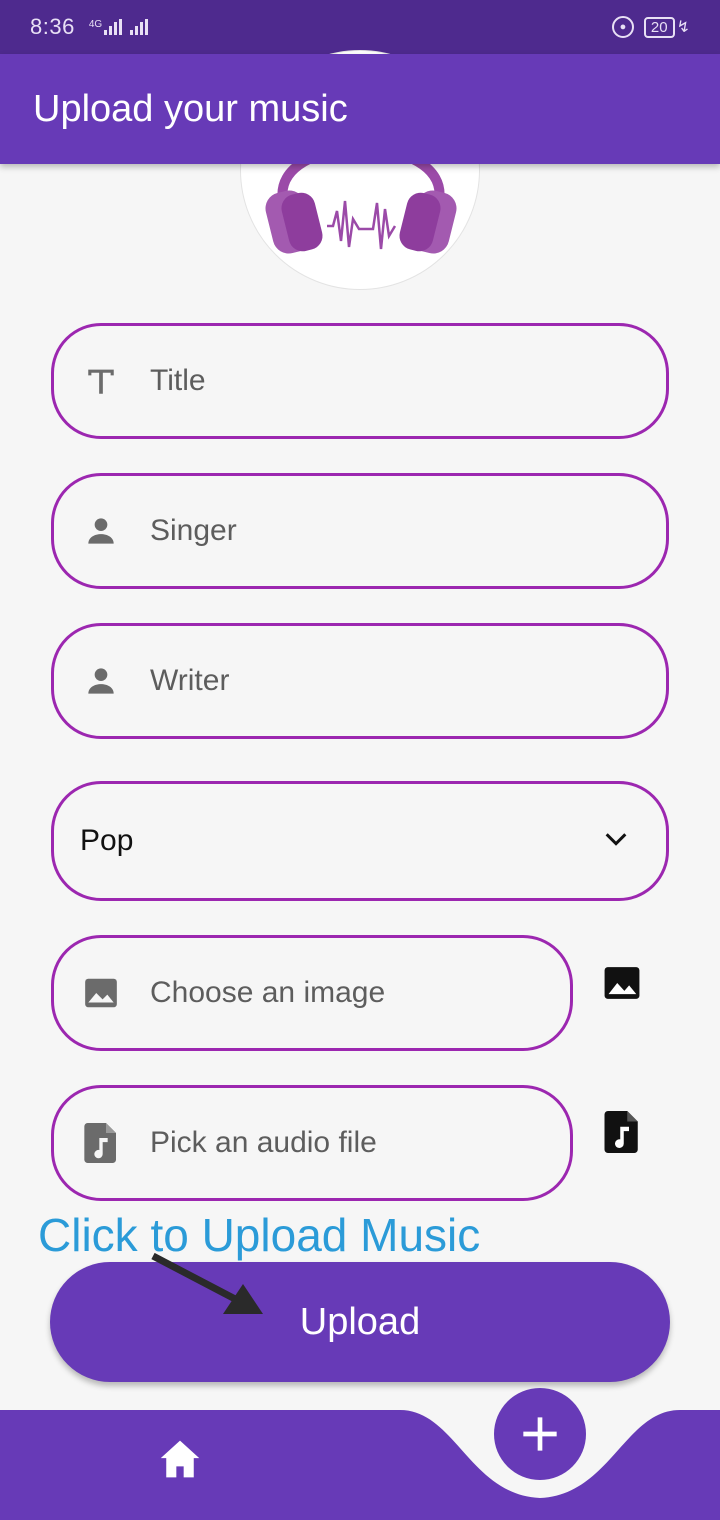  I want to click on battery-icon: 20 ↯, so click(666, 27).